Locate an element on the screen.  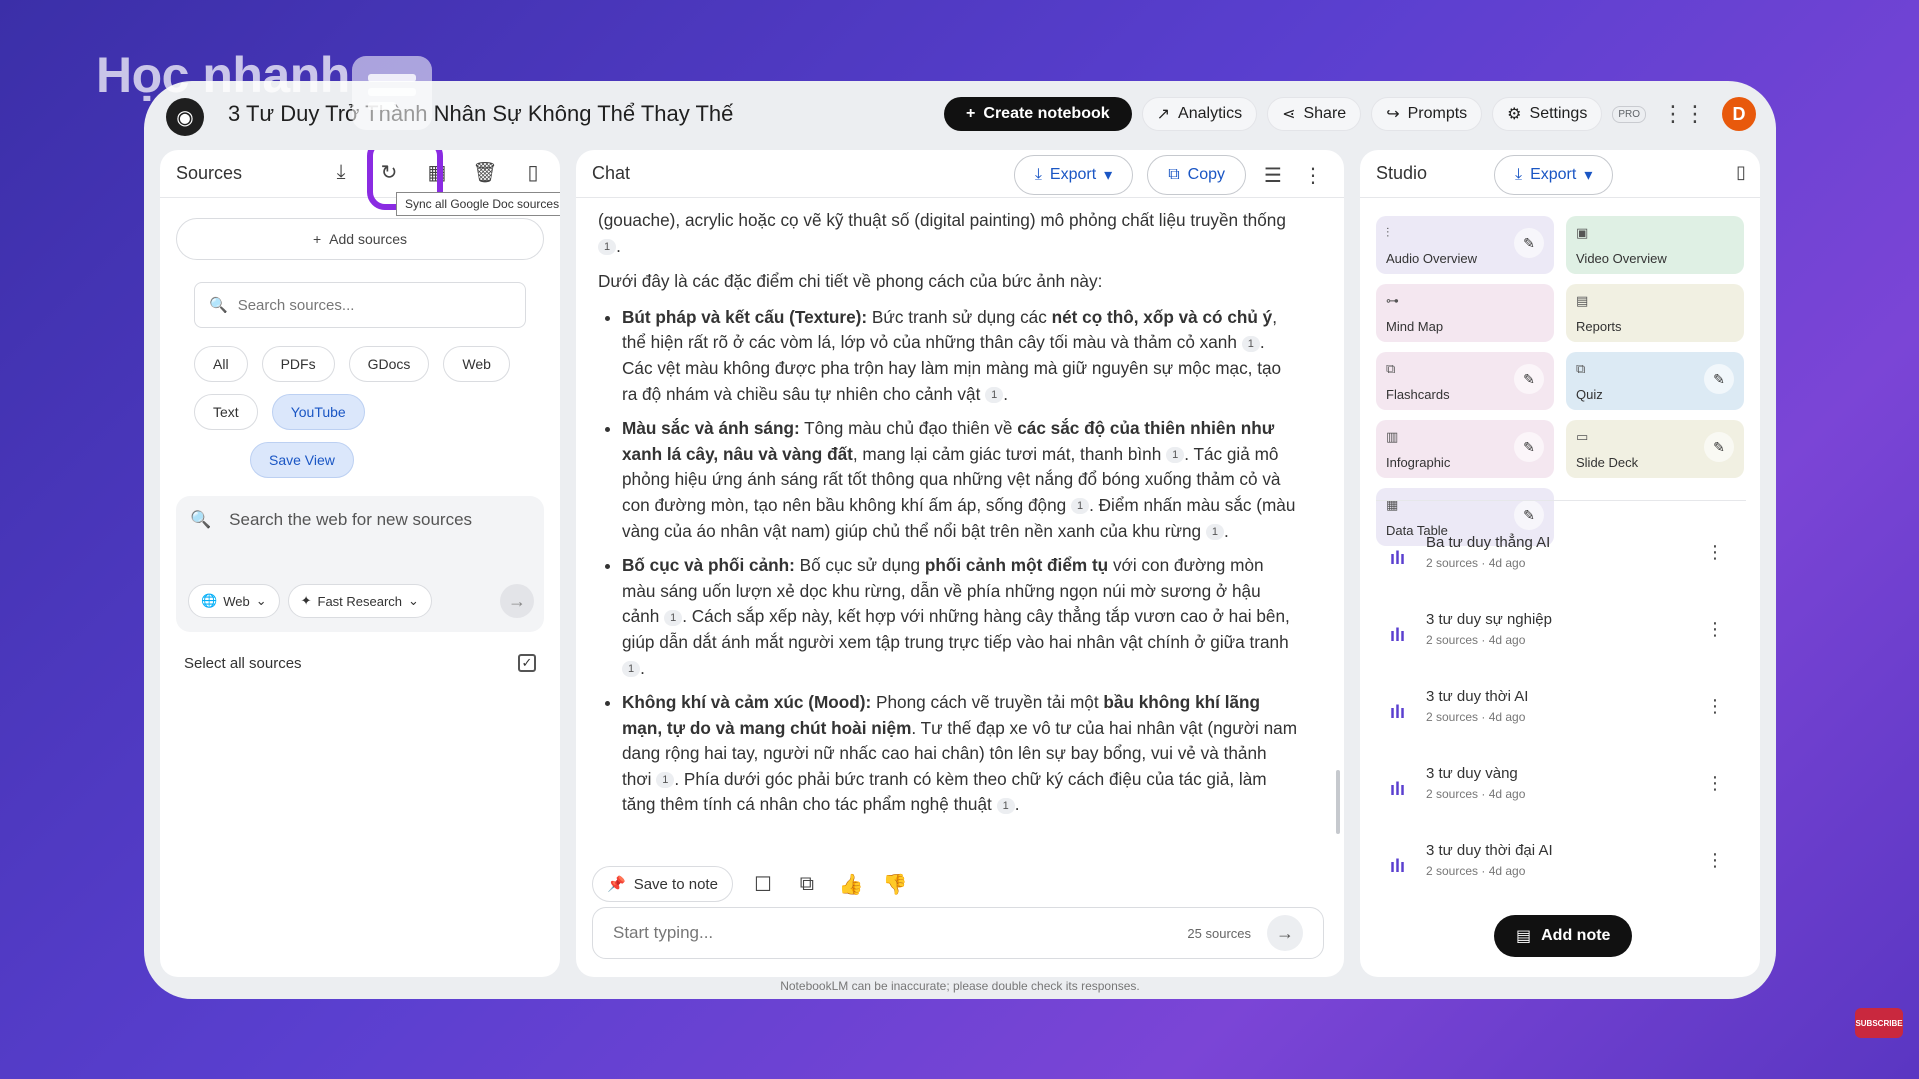
thumbs-down-icon: 👎 is located at coordinates (895, 884).